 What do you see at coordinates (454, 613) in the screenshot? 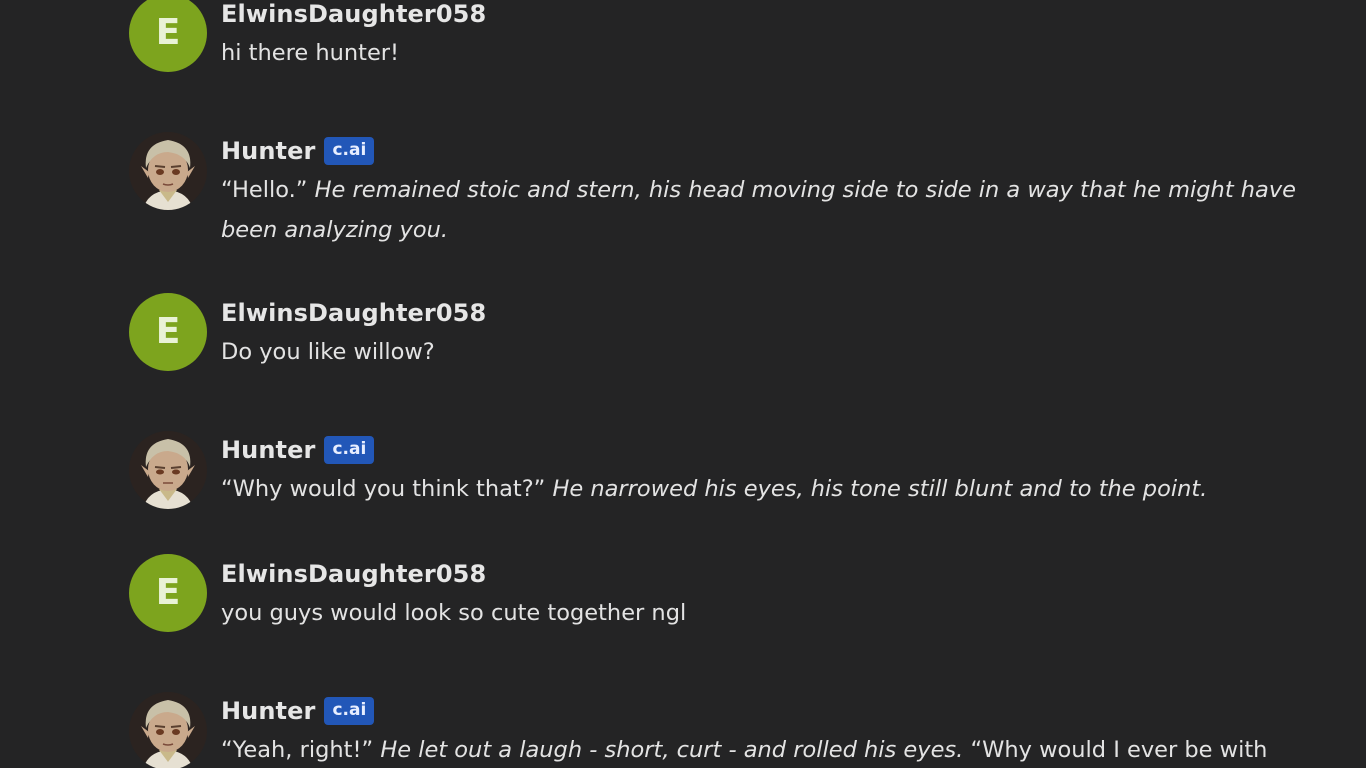
I see `message-text: you guys would look so cute together ngl` at bounding box center [454, 613].